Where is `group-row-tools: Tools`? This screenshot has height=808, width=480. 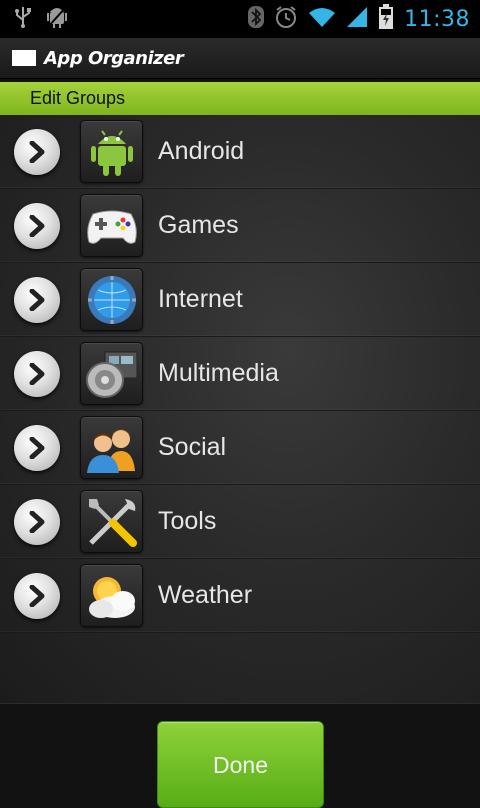 group-row-tools: Tools is located at coordinates (240, 522).